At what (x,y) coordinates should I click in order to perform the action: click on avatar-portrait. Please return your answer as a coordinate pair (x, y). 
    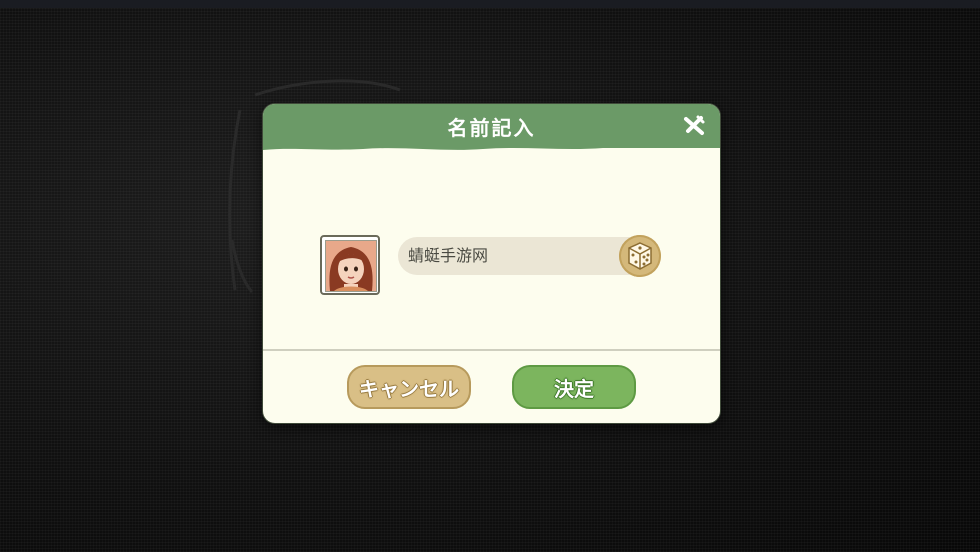
    Looking at the image, I should click on (351, 266).